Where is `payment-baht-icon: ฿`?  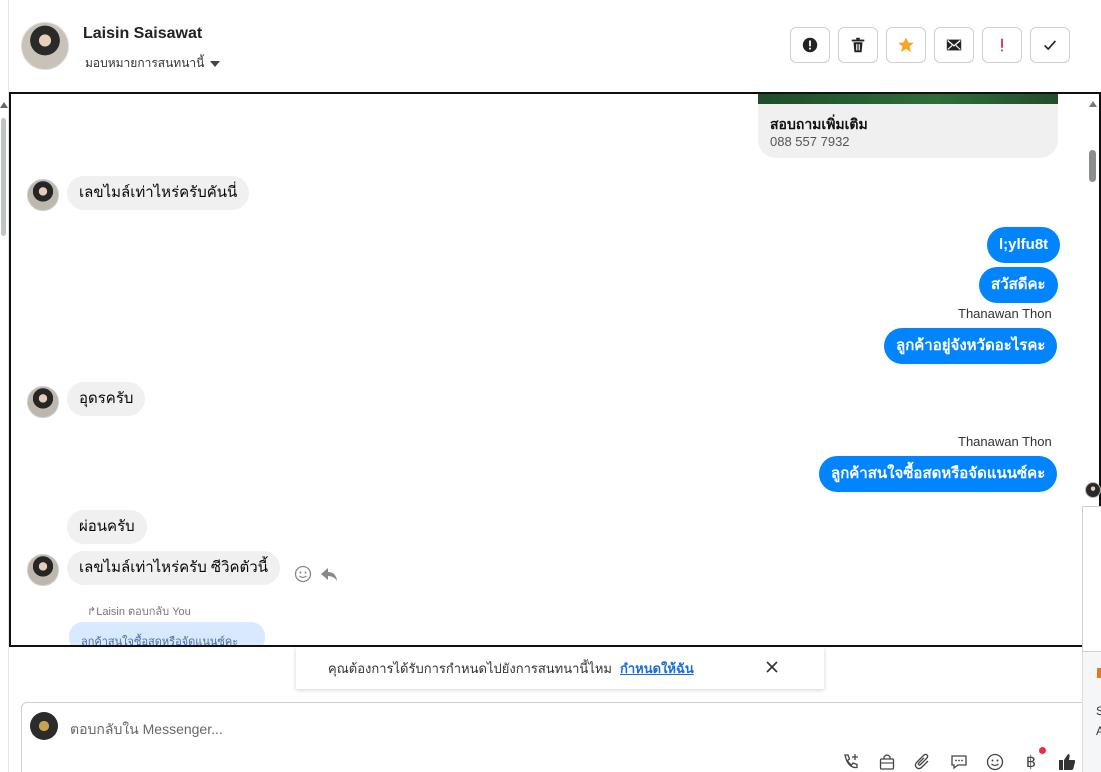
payment-baht-icon: ฿ is located at coordinates (1033, 759).